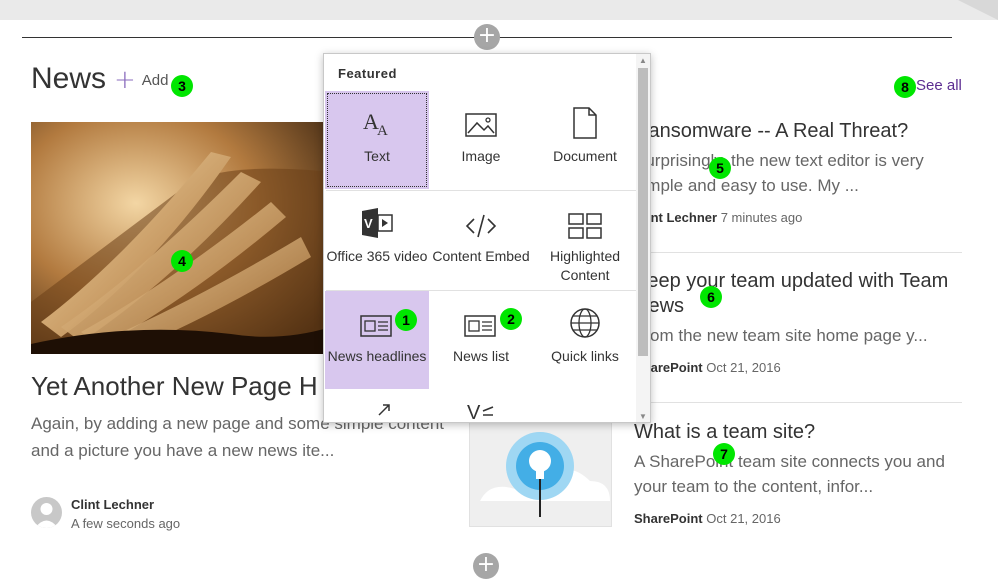 Image resolution: width=998 pixels, height=579 pixels. What do you see at coordinates (377, 340) in the screenshot?
I see `tile-news-headlines: News headlines` at bounding box center [377, 340].